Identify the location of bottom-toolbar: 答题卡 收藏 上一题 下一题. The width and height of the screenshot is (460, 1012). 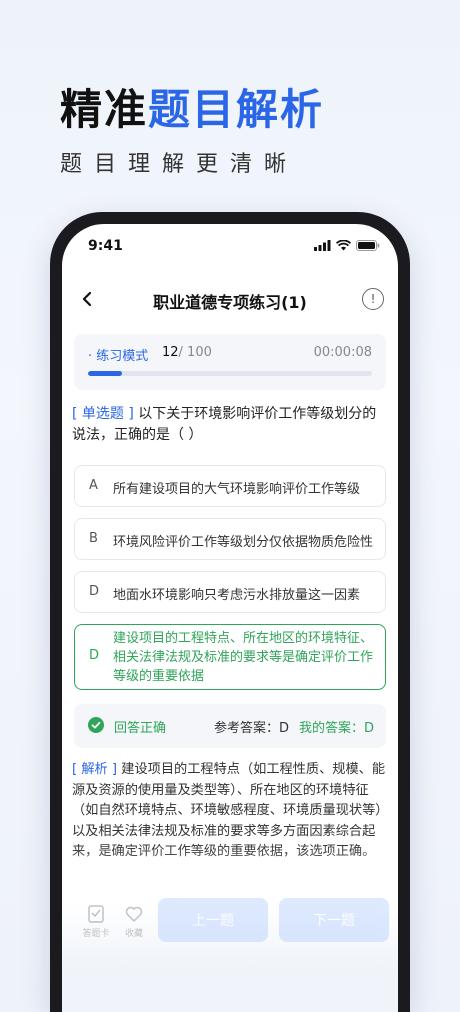
(230, 921).